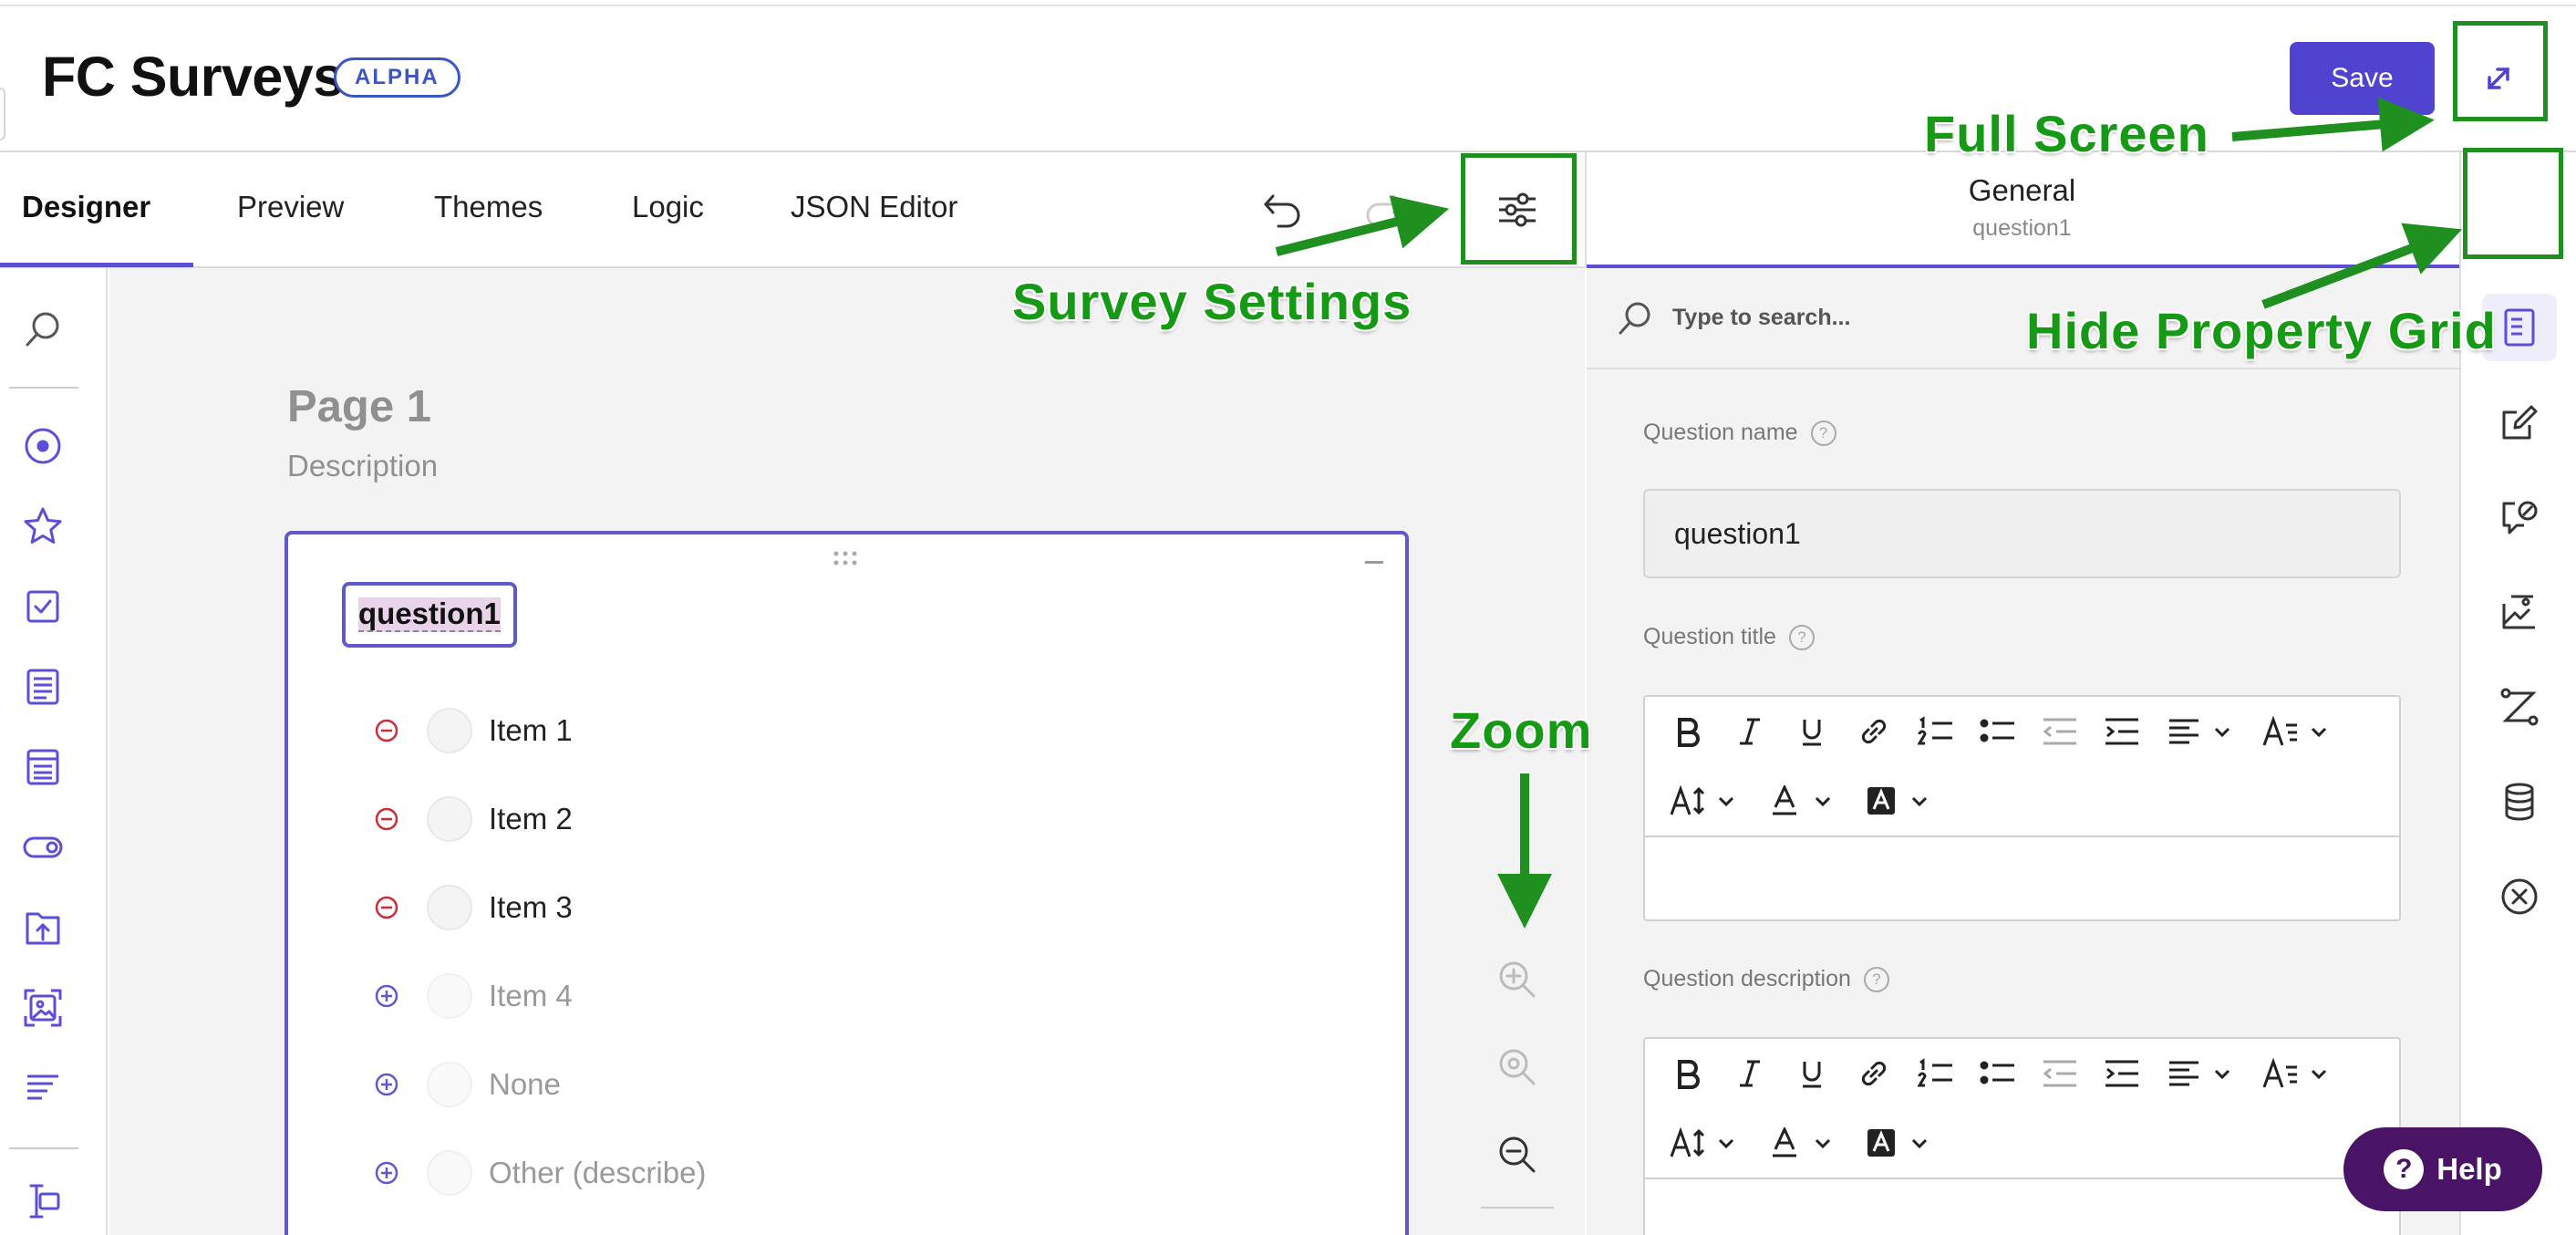  Describe the element at coordinates (1784, 1143) in the screenshot. I see `font-color-button` at that location.